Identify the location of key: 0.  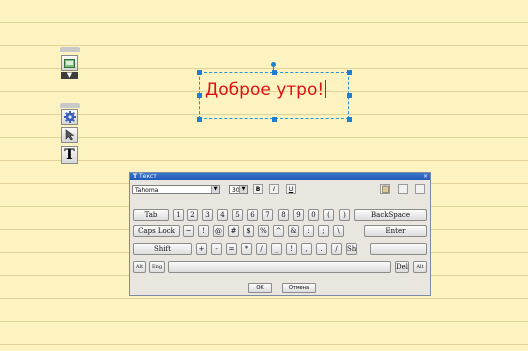
(313, 215).